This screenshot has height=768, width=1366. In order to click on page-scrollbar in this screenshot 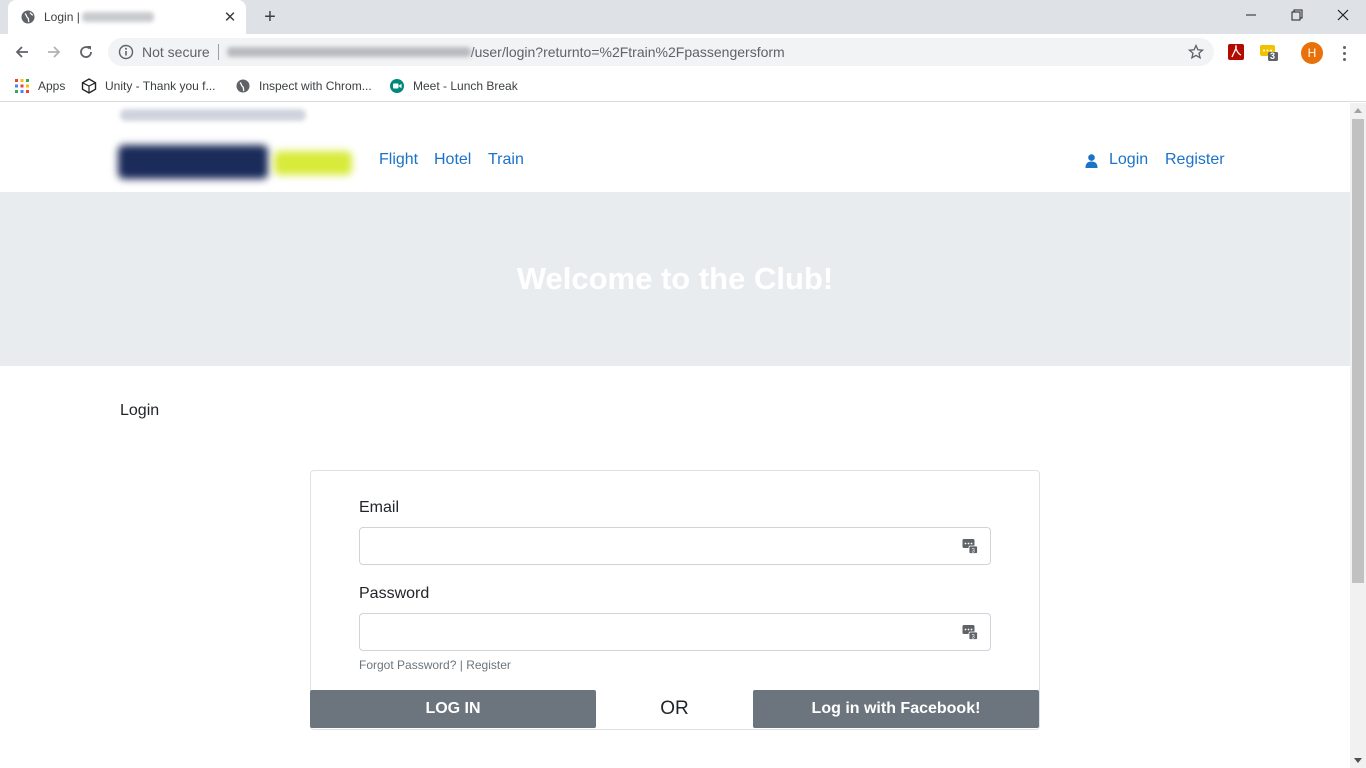, I will do `click(1358, 435)`.